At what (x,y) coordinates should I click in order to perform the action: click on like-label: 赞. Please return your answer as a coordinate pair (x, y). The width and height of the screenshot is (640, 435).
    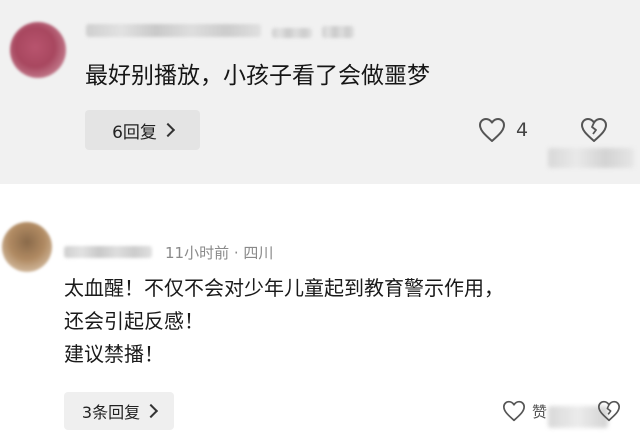
    Looking at the image, I should click on (540, 411).